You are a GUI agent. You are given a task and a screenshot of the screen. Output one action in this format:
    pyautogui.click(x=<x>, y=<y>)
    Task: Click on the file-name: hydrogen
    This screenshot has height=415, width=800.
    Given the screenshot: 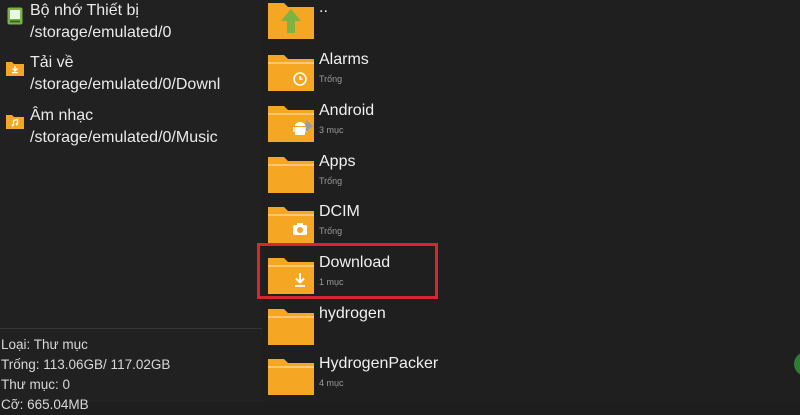 What is the action you would take?
    pyautogui.click(x=352, y=313)
    